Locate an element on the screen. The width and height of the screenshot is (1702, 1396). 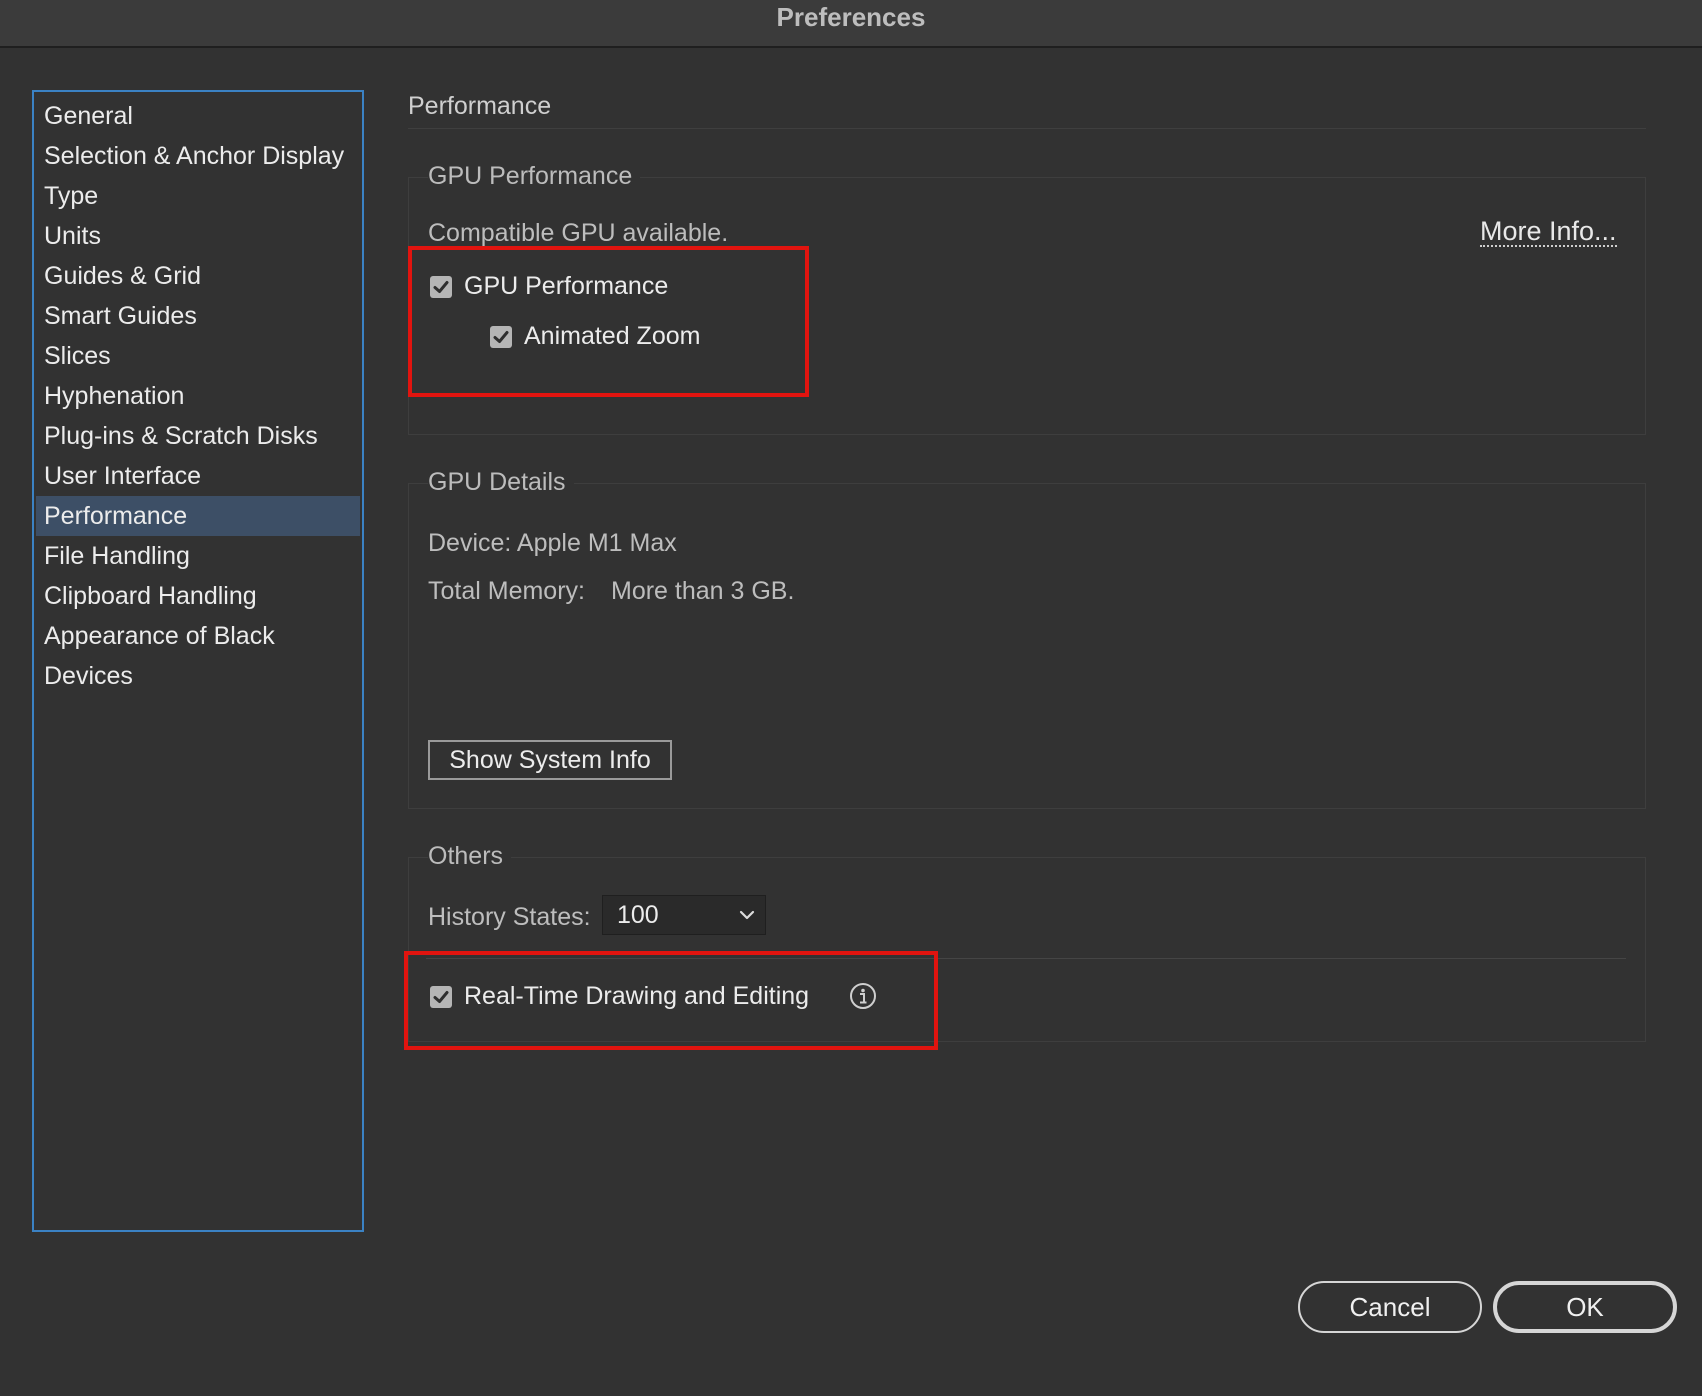
others-group is located at coordinates (1027, 949).